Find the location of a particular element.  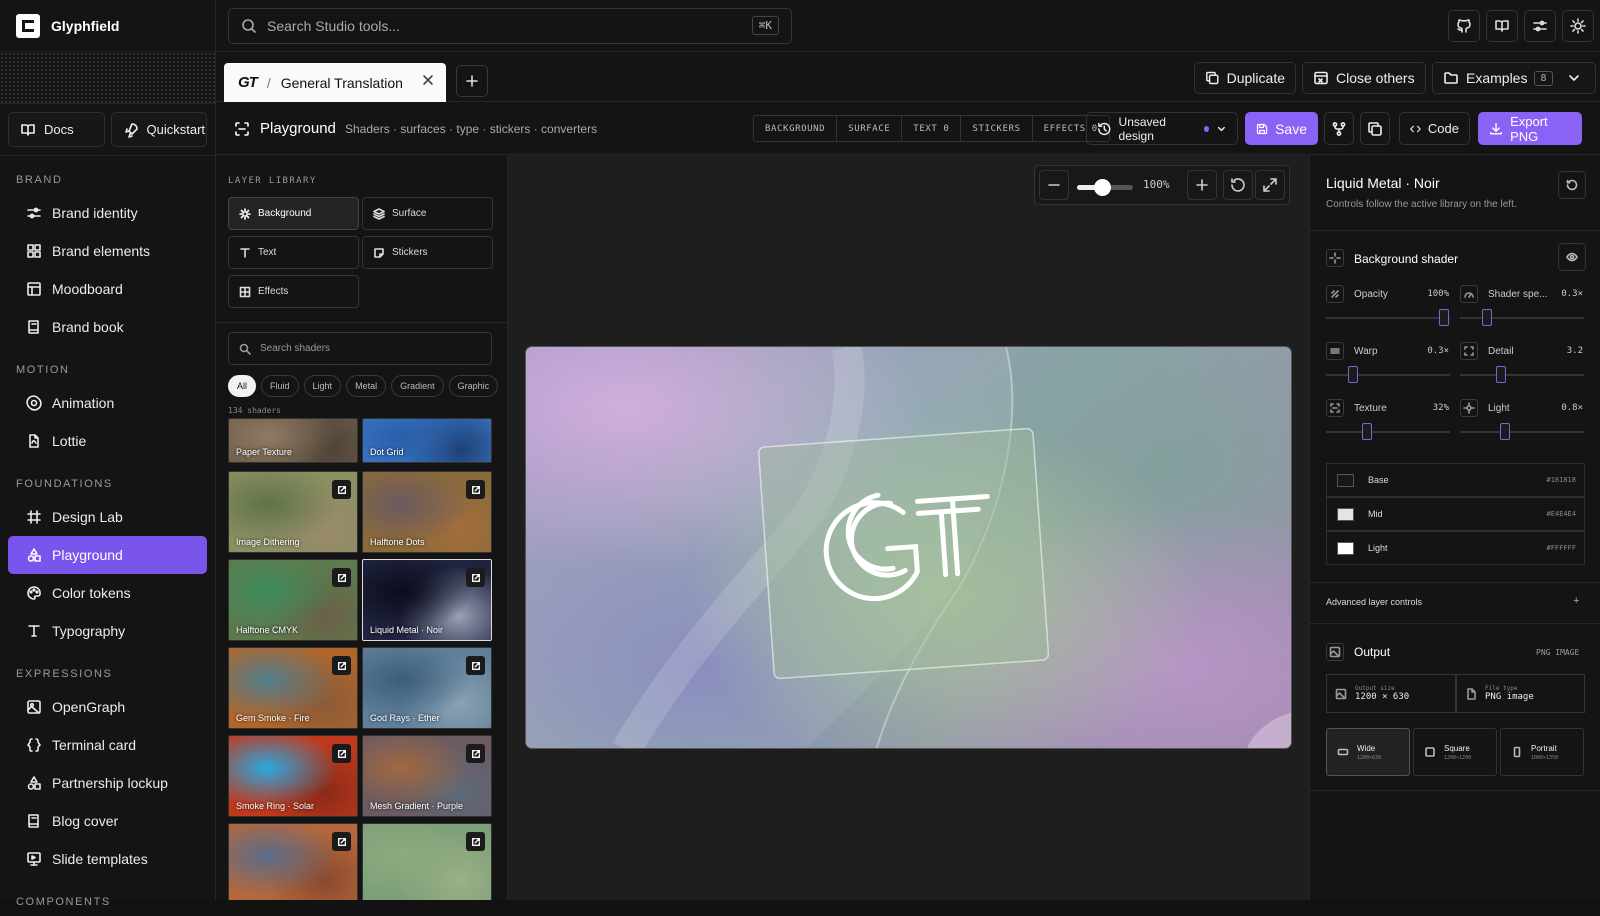

layer-background-button: Background is located at coordinates (293, 213).